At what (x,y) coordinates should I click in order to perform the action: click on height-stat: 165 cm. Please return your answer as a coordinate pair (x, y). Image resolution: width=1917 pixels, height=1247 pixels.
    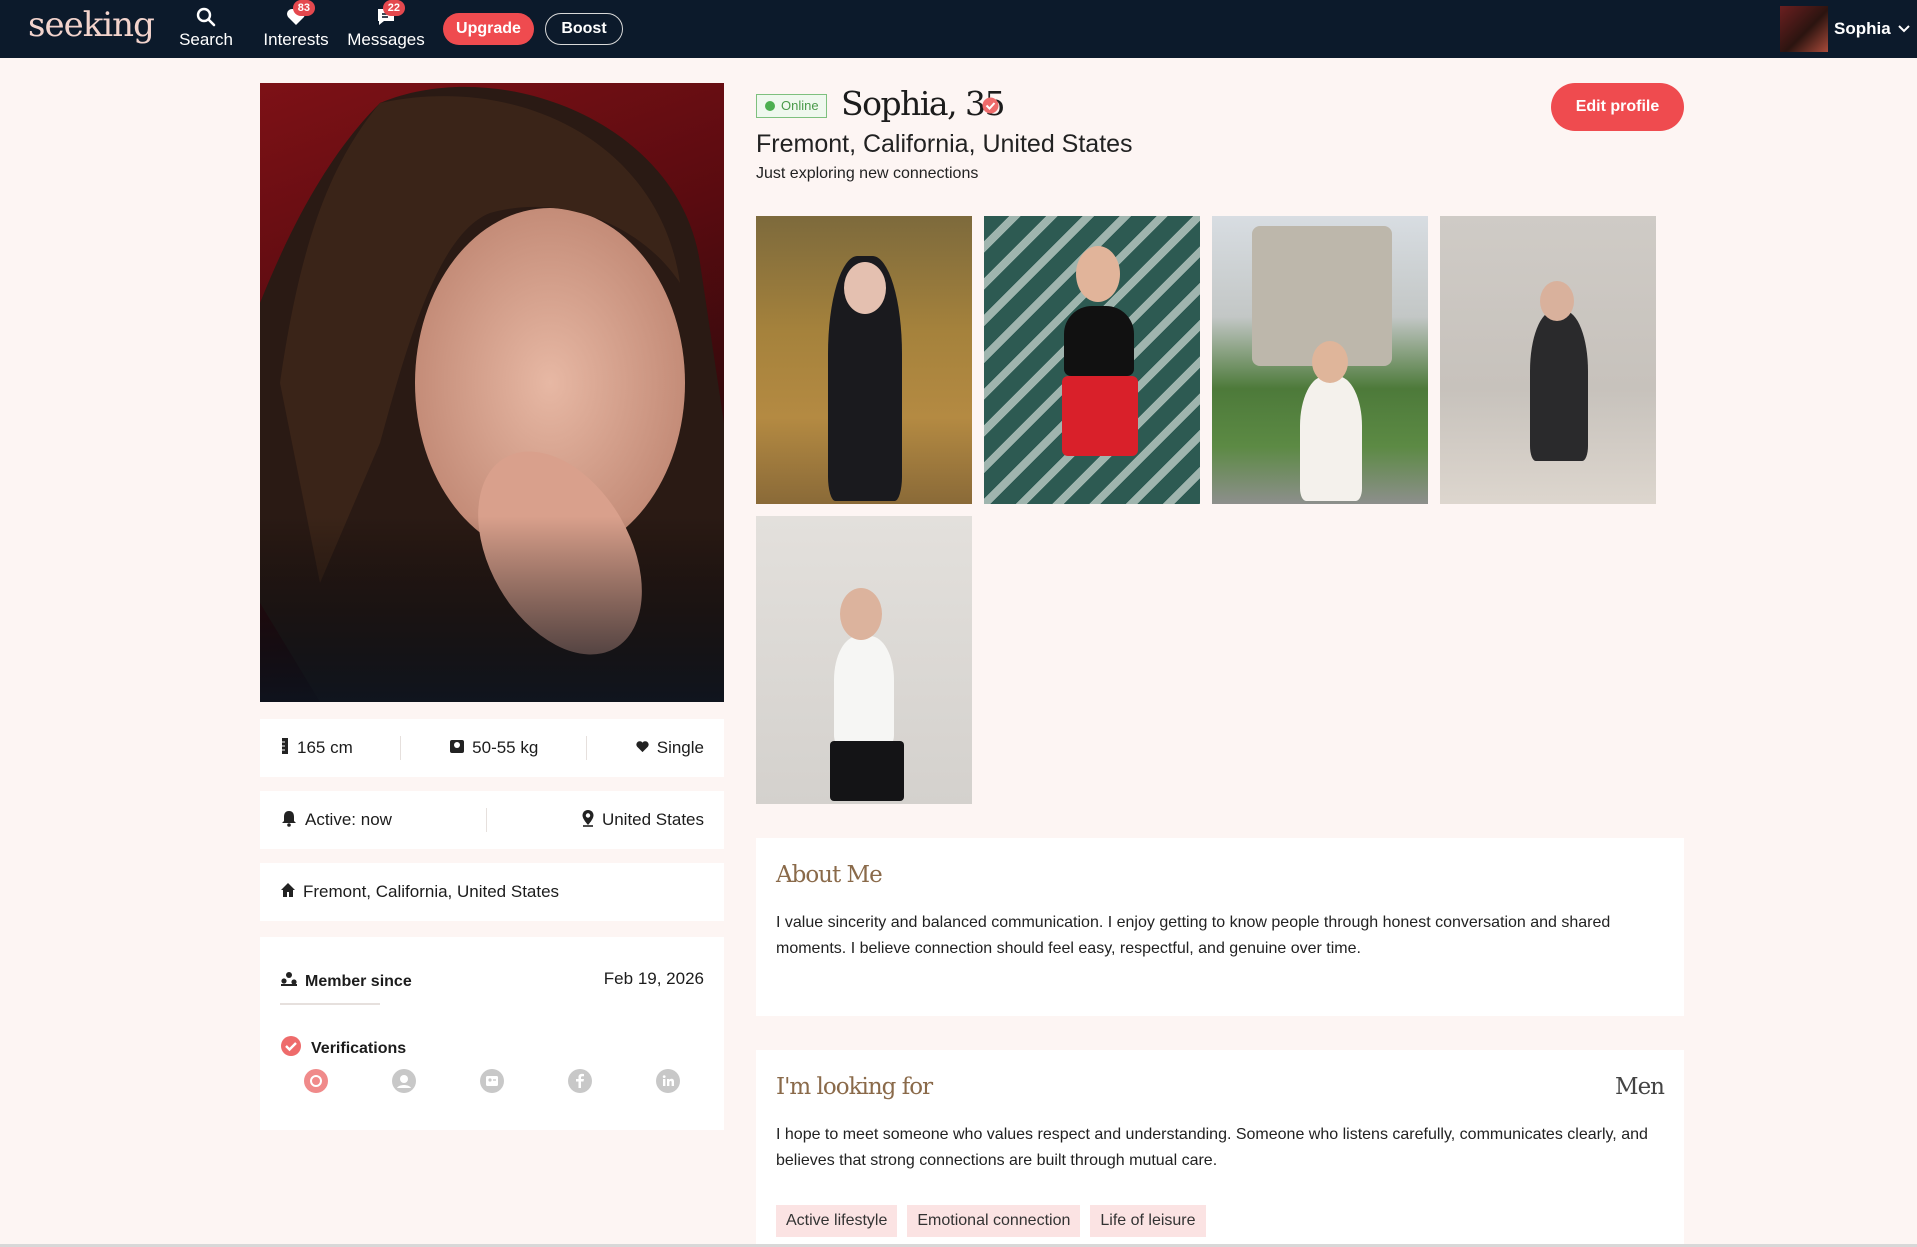
    Looking at the image, I should click on (316, 748).